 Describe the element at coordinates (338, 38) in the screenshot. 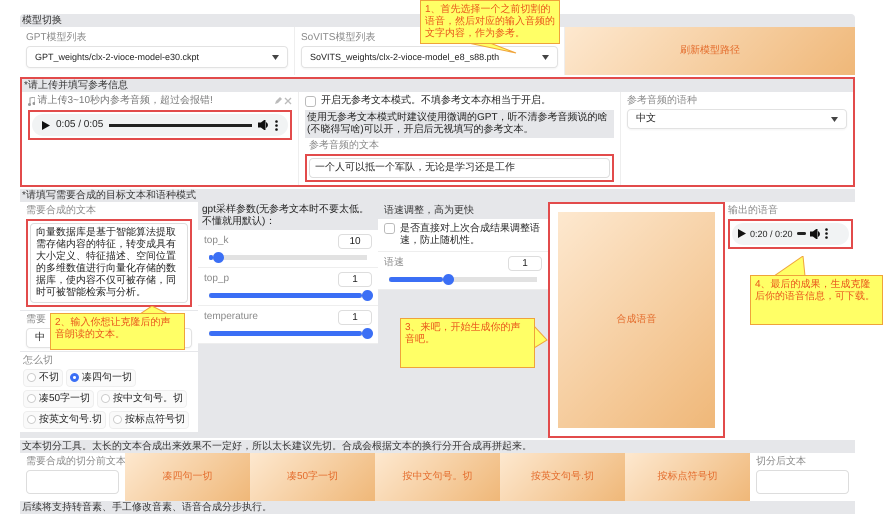

I see `field-label: SoVITS模型列表` at that location.